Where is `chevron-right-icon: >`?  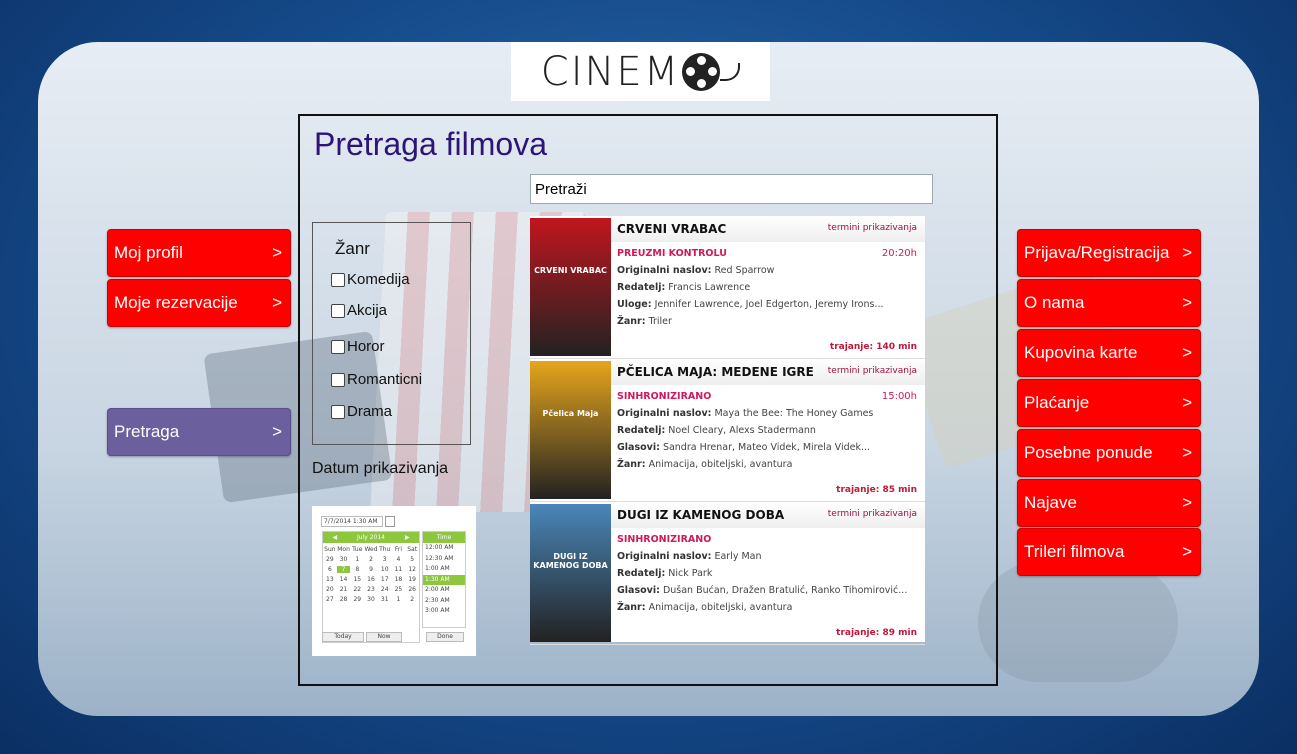 chevron-right-icon: > is located at coordinates (277, 302).